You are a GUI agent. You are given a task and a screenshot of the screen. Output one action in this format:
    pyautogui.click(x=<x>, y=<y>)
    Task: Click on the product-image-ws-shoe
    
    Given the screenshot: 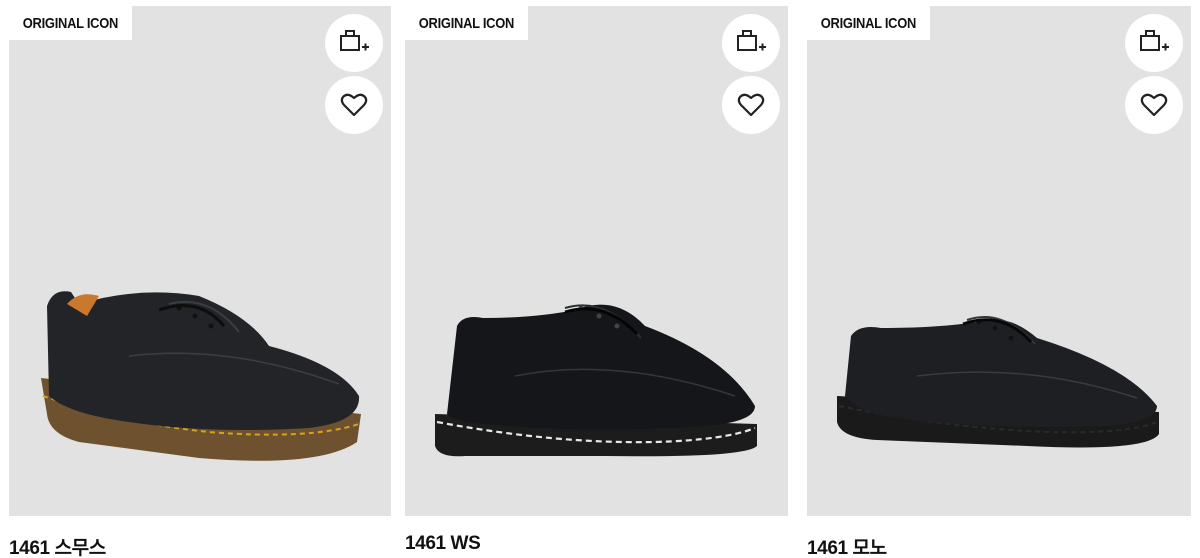 What is the action you would take?
    pyautogui.click(x=596, y=380)
    